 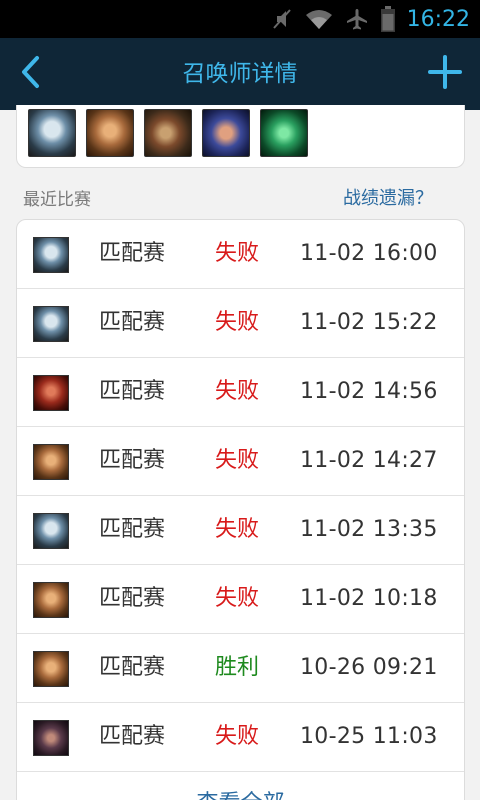 What do you see at coordinates (282, 19) in the screenshot?
I see `mute-icon` at bounding box center [282, 19].